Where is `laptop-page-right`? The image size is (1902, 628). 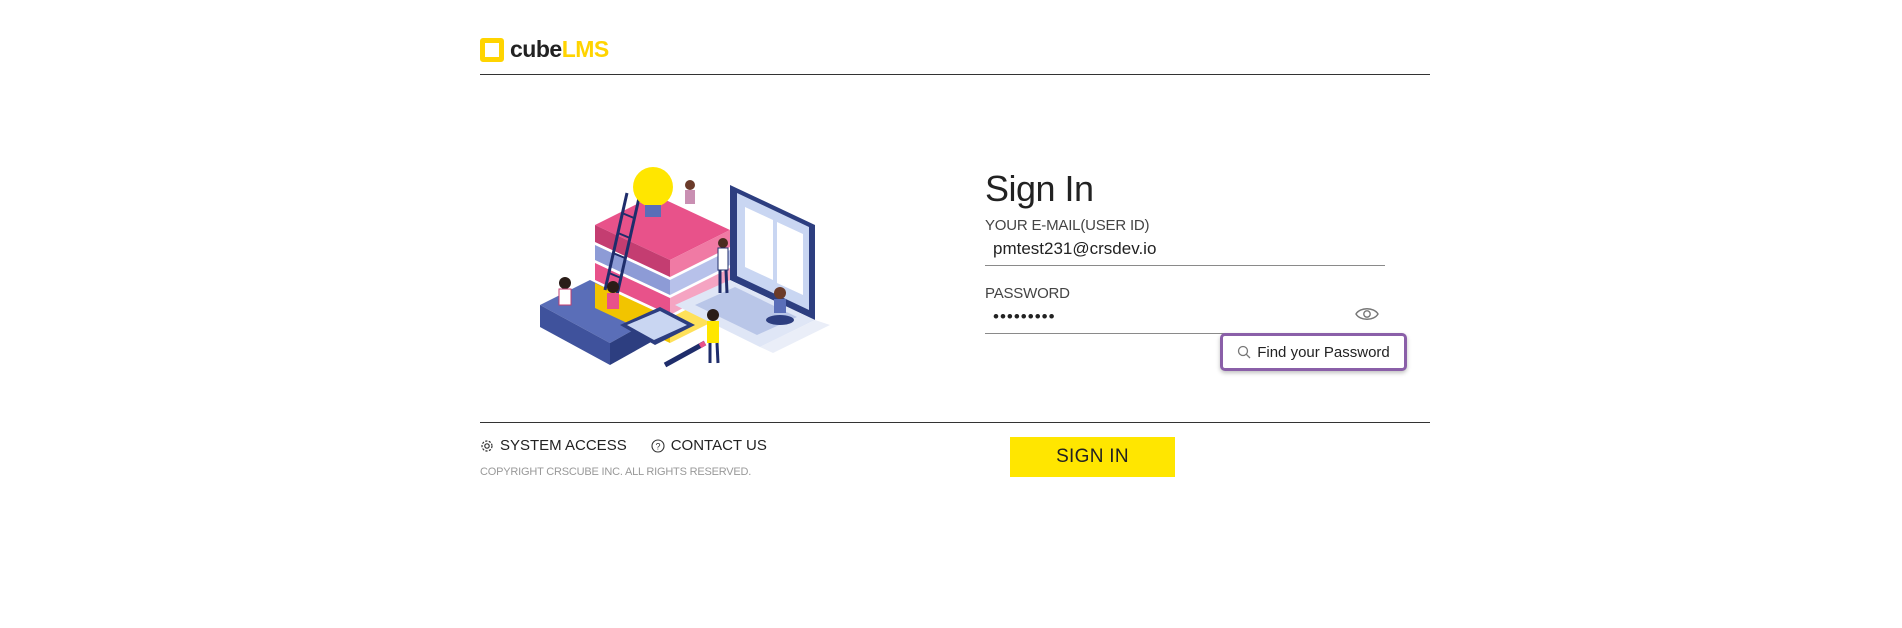 laptop-page-right is located at coordinates (790, 258).